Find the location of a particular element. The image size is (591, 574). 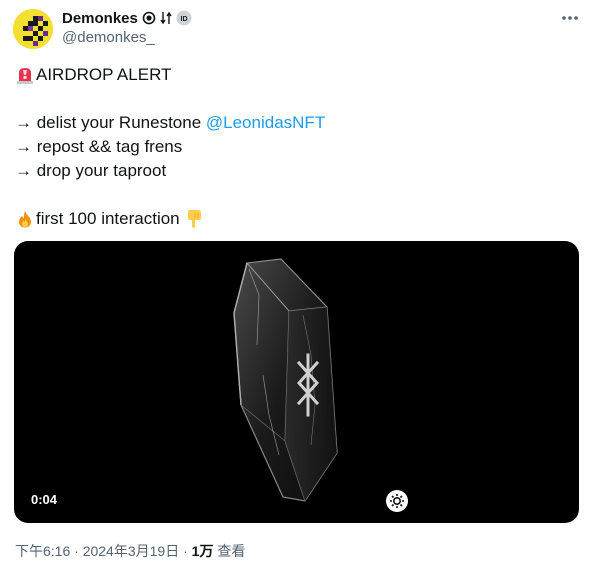

runestone-crystal-image is located at coordinates (285, 380).